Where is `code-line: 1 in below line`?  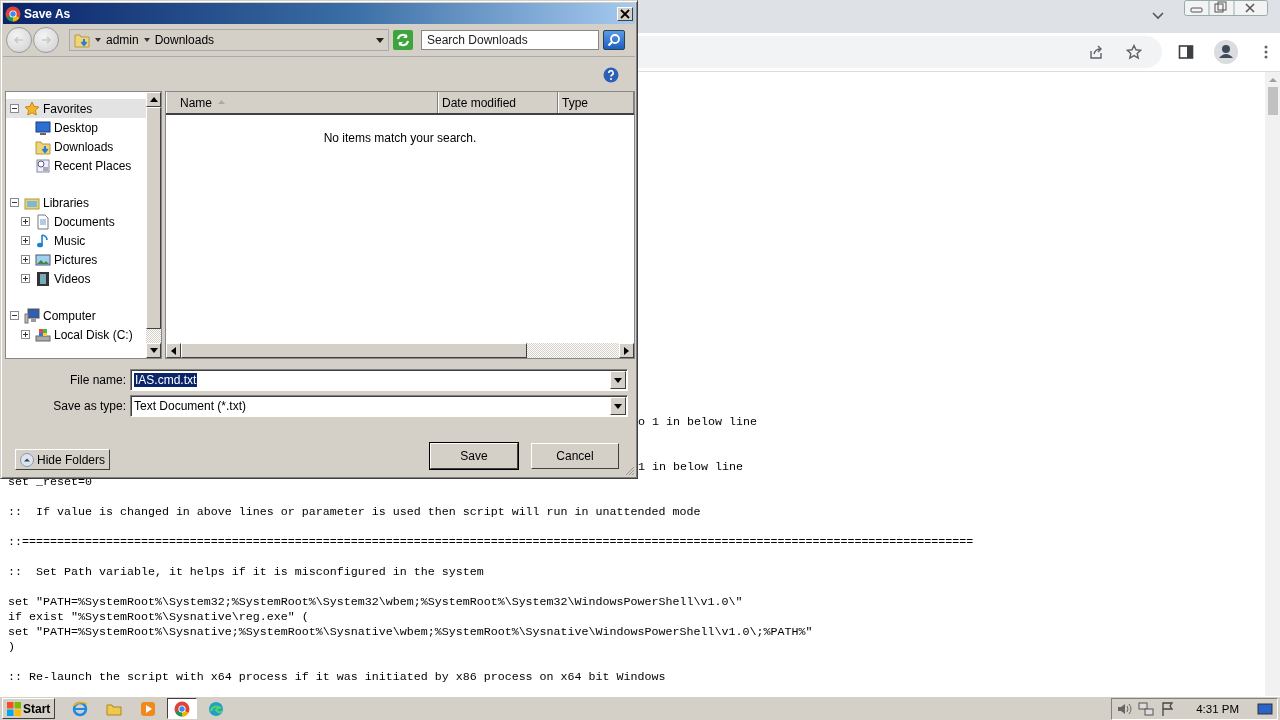 code-line: 1 in below line is located at coordinates (690, 467).